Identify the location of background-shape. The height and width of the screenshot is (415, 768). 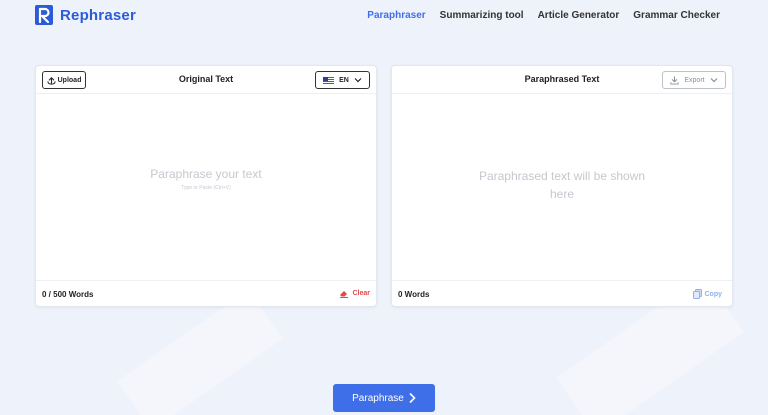
(200, 352).